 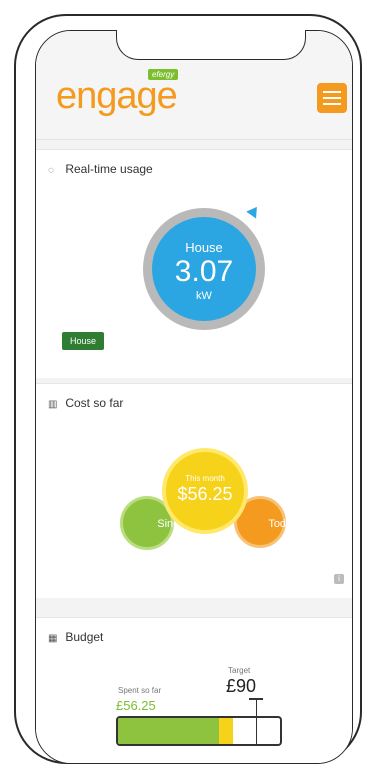 I want to click on chart-icon: ▥, so click(x=53, y=404).